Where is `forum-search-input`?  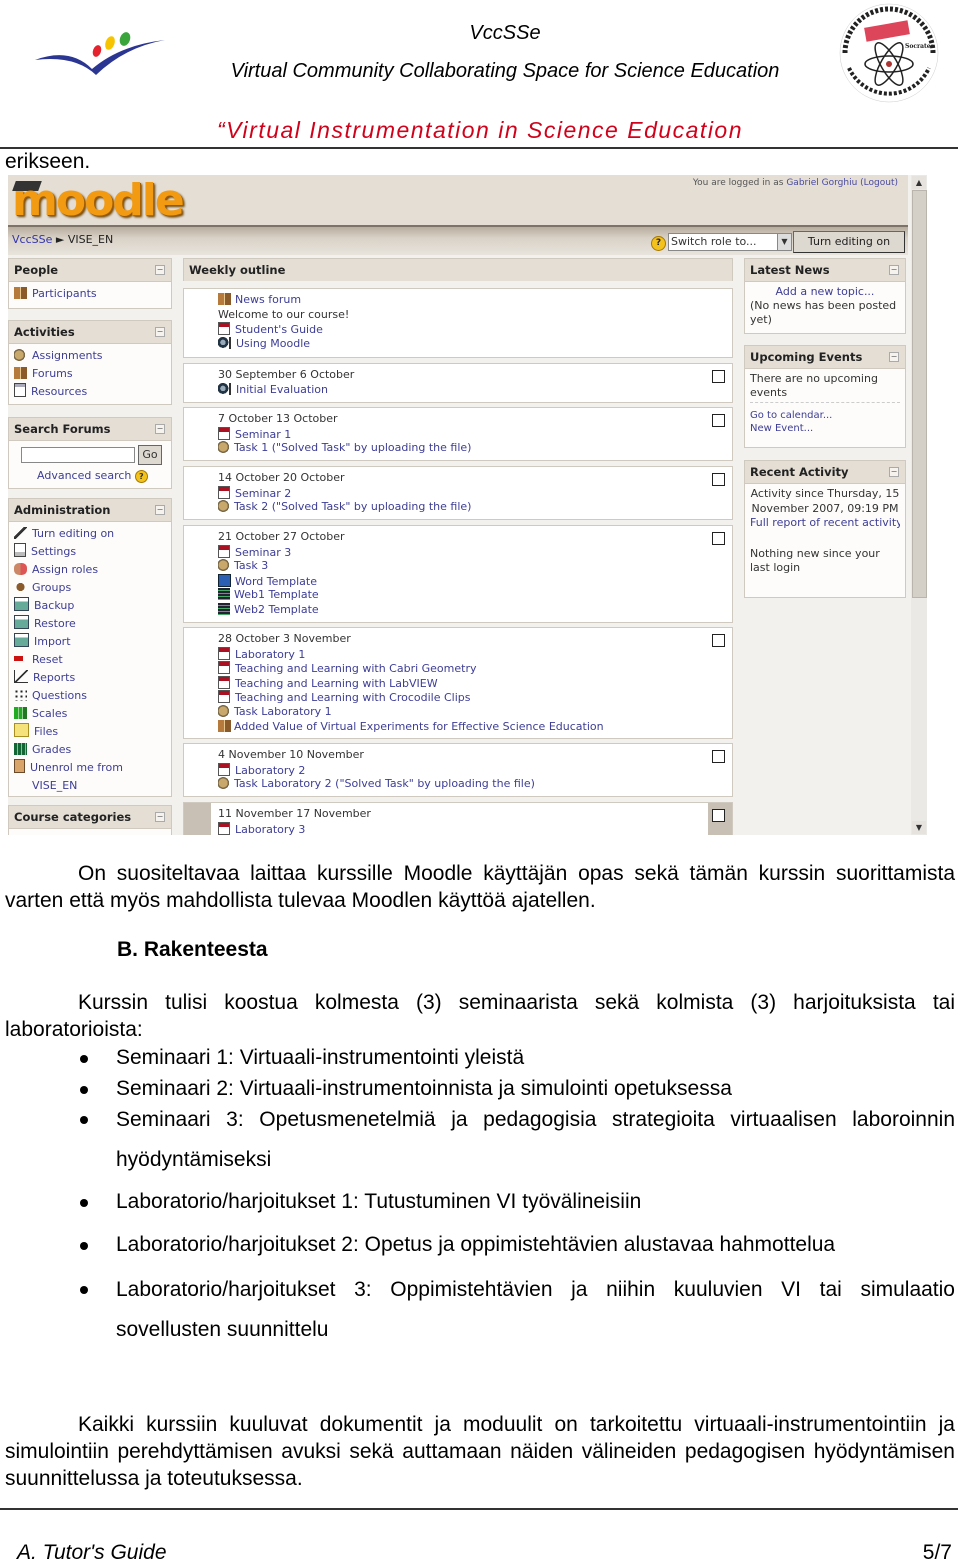
forum-search-input is located at coordinates (78, 455).